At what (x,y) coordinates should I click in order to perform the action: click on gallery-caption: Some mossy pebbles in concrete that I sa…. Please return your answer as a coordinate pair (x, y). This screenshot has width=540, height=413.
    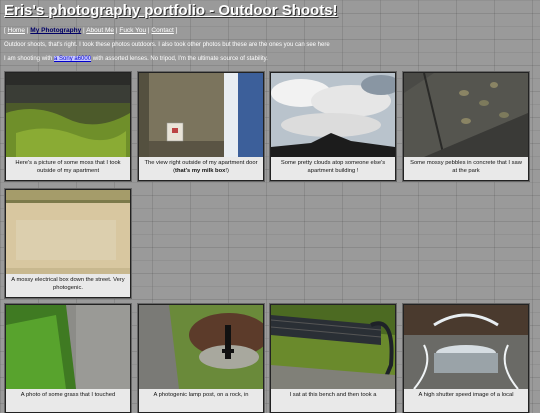
    Looking at the image, I should click on (466, 167).